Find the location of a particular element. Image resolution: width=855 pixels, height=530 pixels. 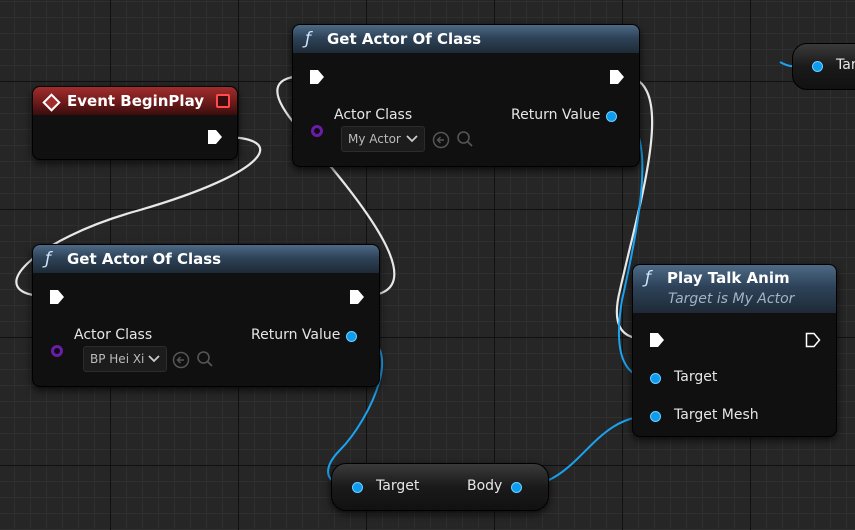

get-actor-top-title: Get Actor Of Class is located at coordinates (404, 39).